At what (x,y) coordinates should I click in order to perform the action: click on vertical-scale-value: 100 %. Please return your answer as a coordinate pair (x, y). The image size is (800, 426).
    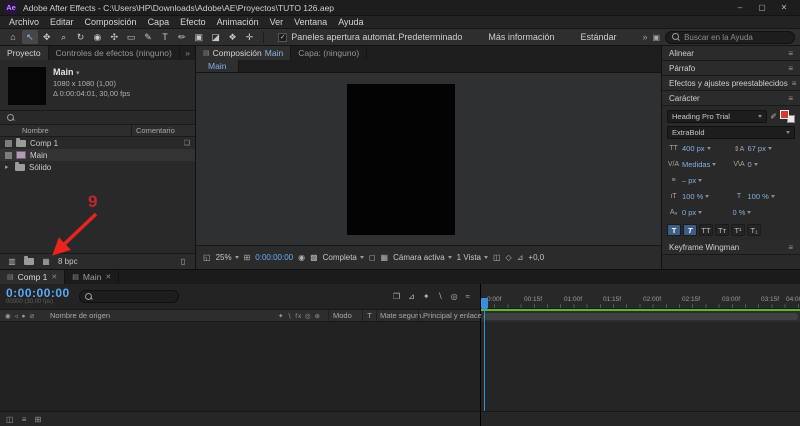
    Looking at the image, I should click on (695, 196).